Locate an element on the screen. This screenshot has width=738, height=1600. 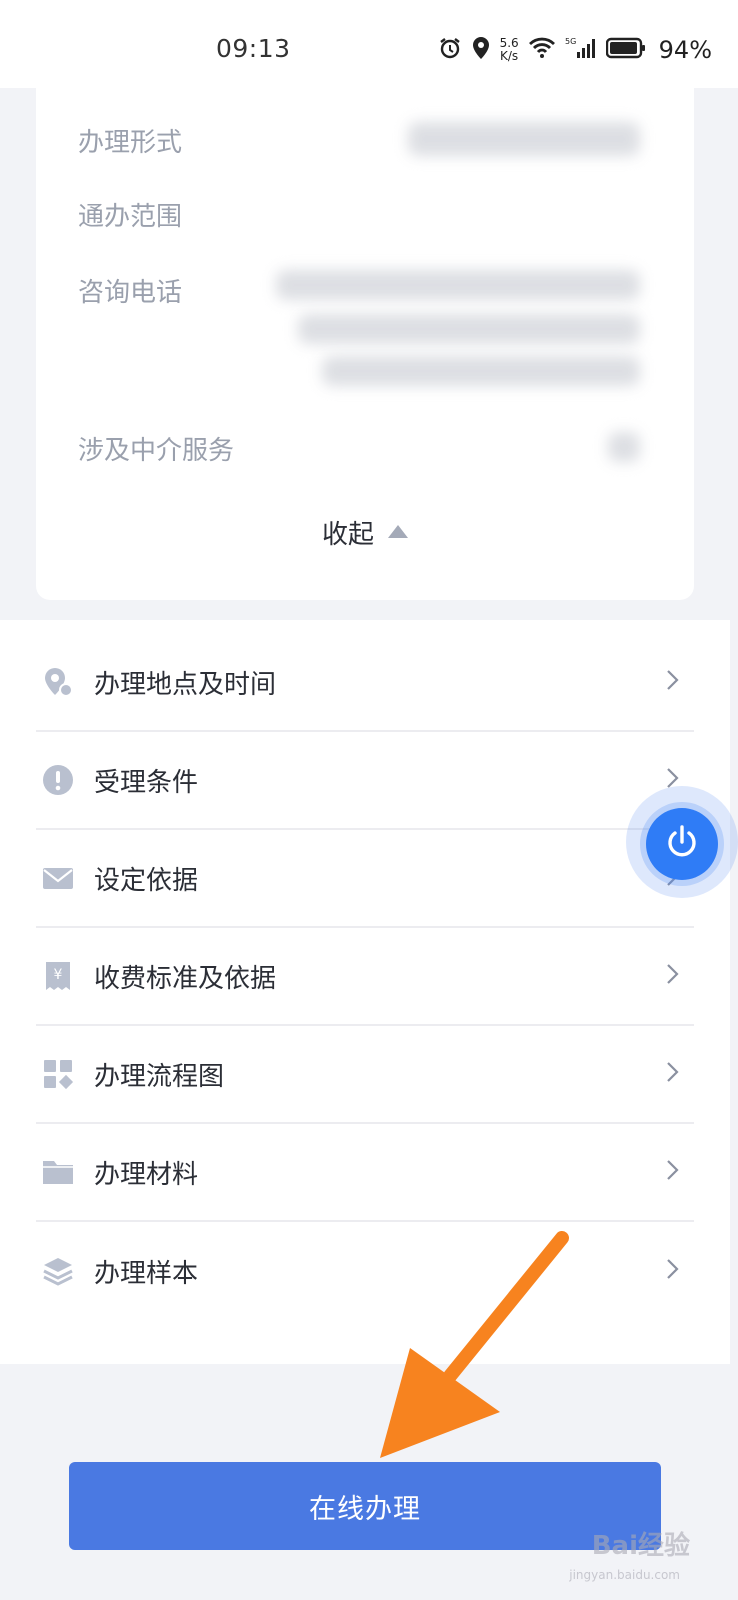
menu-item-fee-standard: ¥ 收费标准及依据 is located at coordinates (365, 977).